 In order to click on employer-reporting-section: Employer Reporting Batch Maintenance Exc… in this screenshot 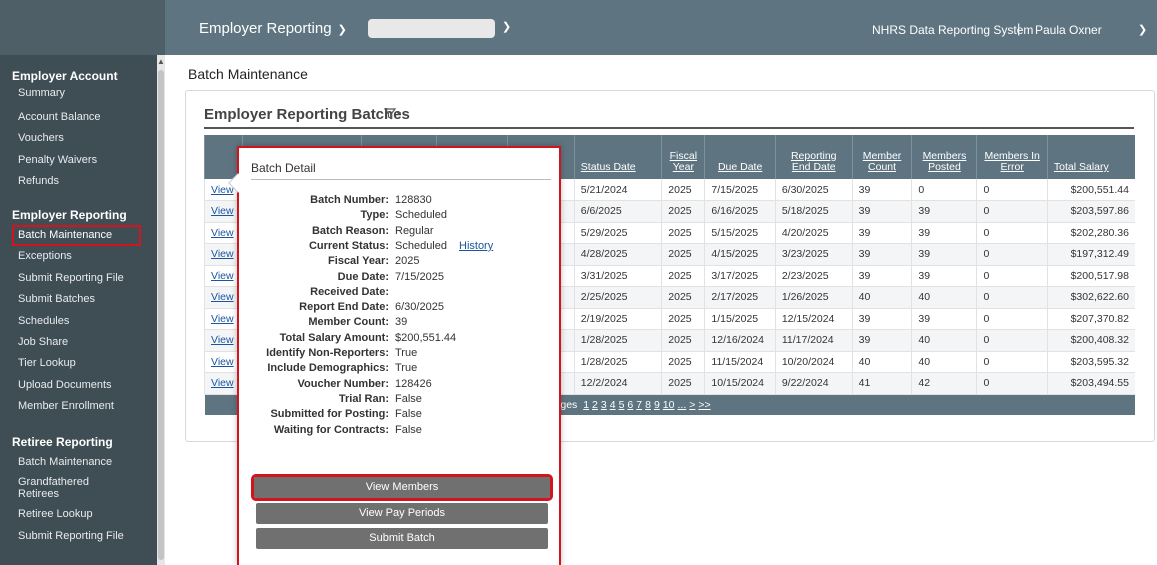, I will do `click(78, 311)`.